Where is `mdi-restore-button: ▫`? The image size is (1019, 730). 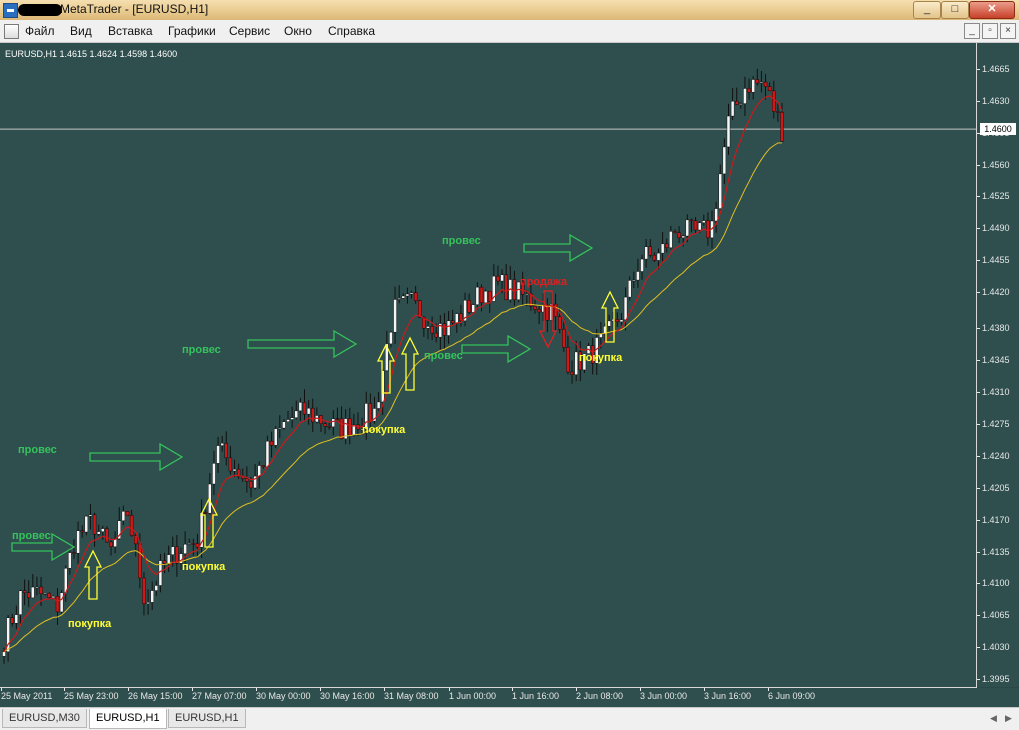
mdi-restore-button: ▫ is located at coordinates (990, 31).